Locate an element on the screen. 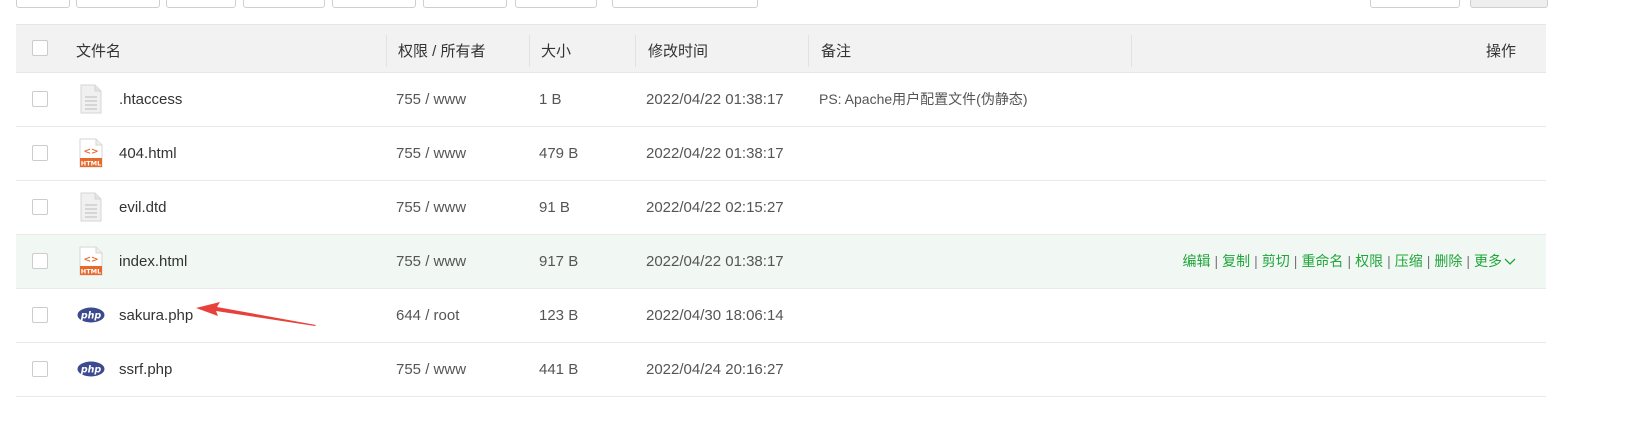 The image size is (1646, 442). file-name: 404.html is located at coordinates (148, 153).